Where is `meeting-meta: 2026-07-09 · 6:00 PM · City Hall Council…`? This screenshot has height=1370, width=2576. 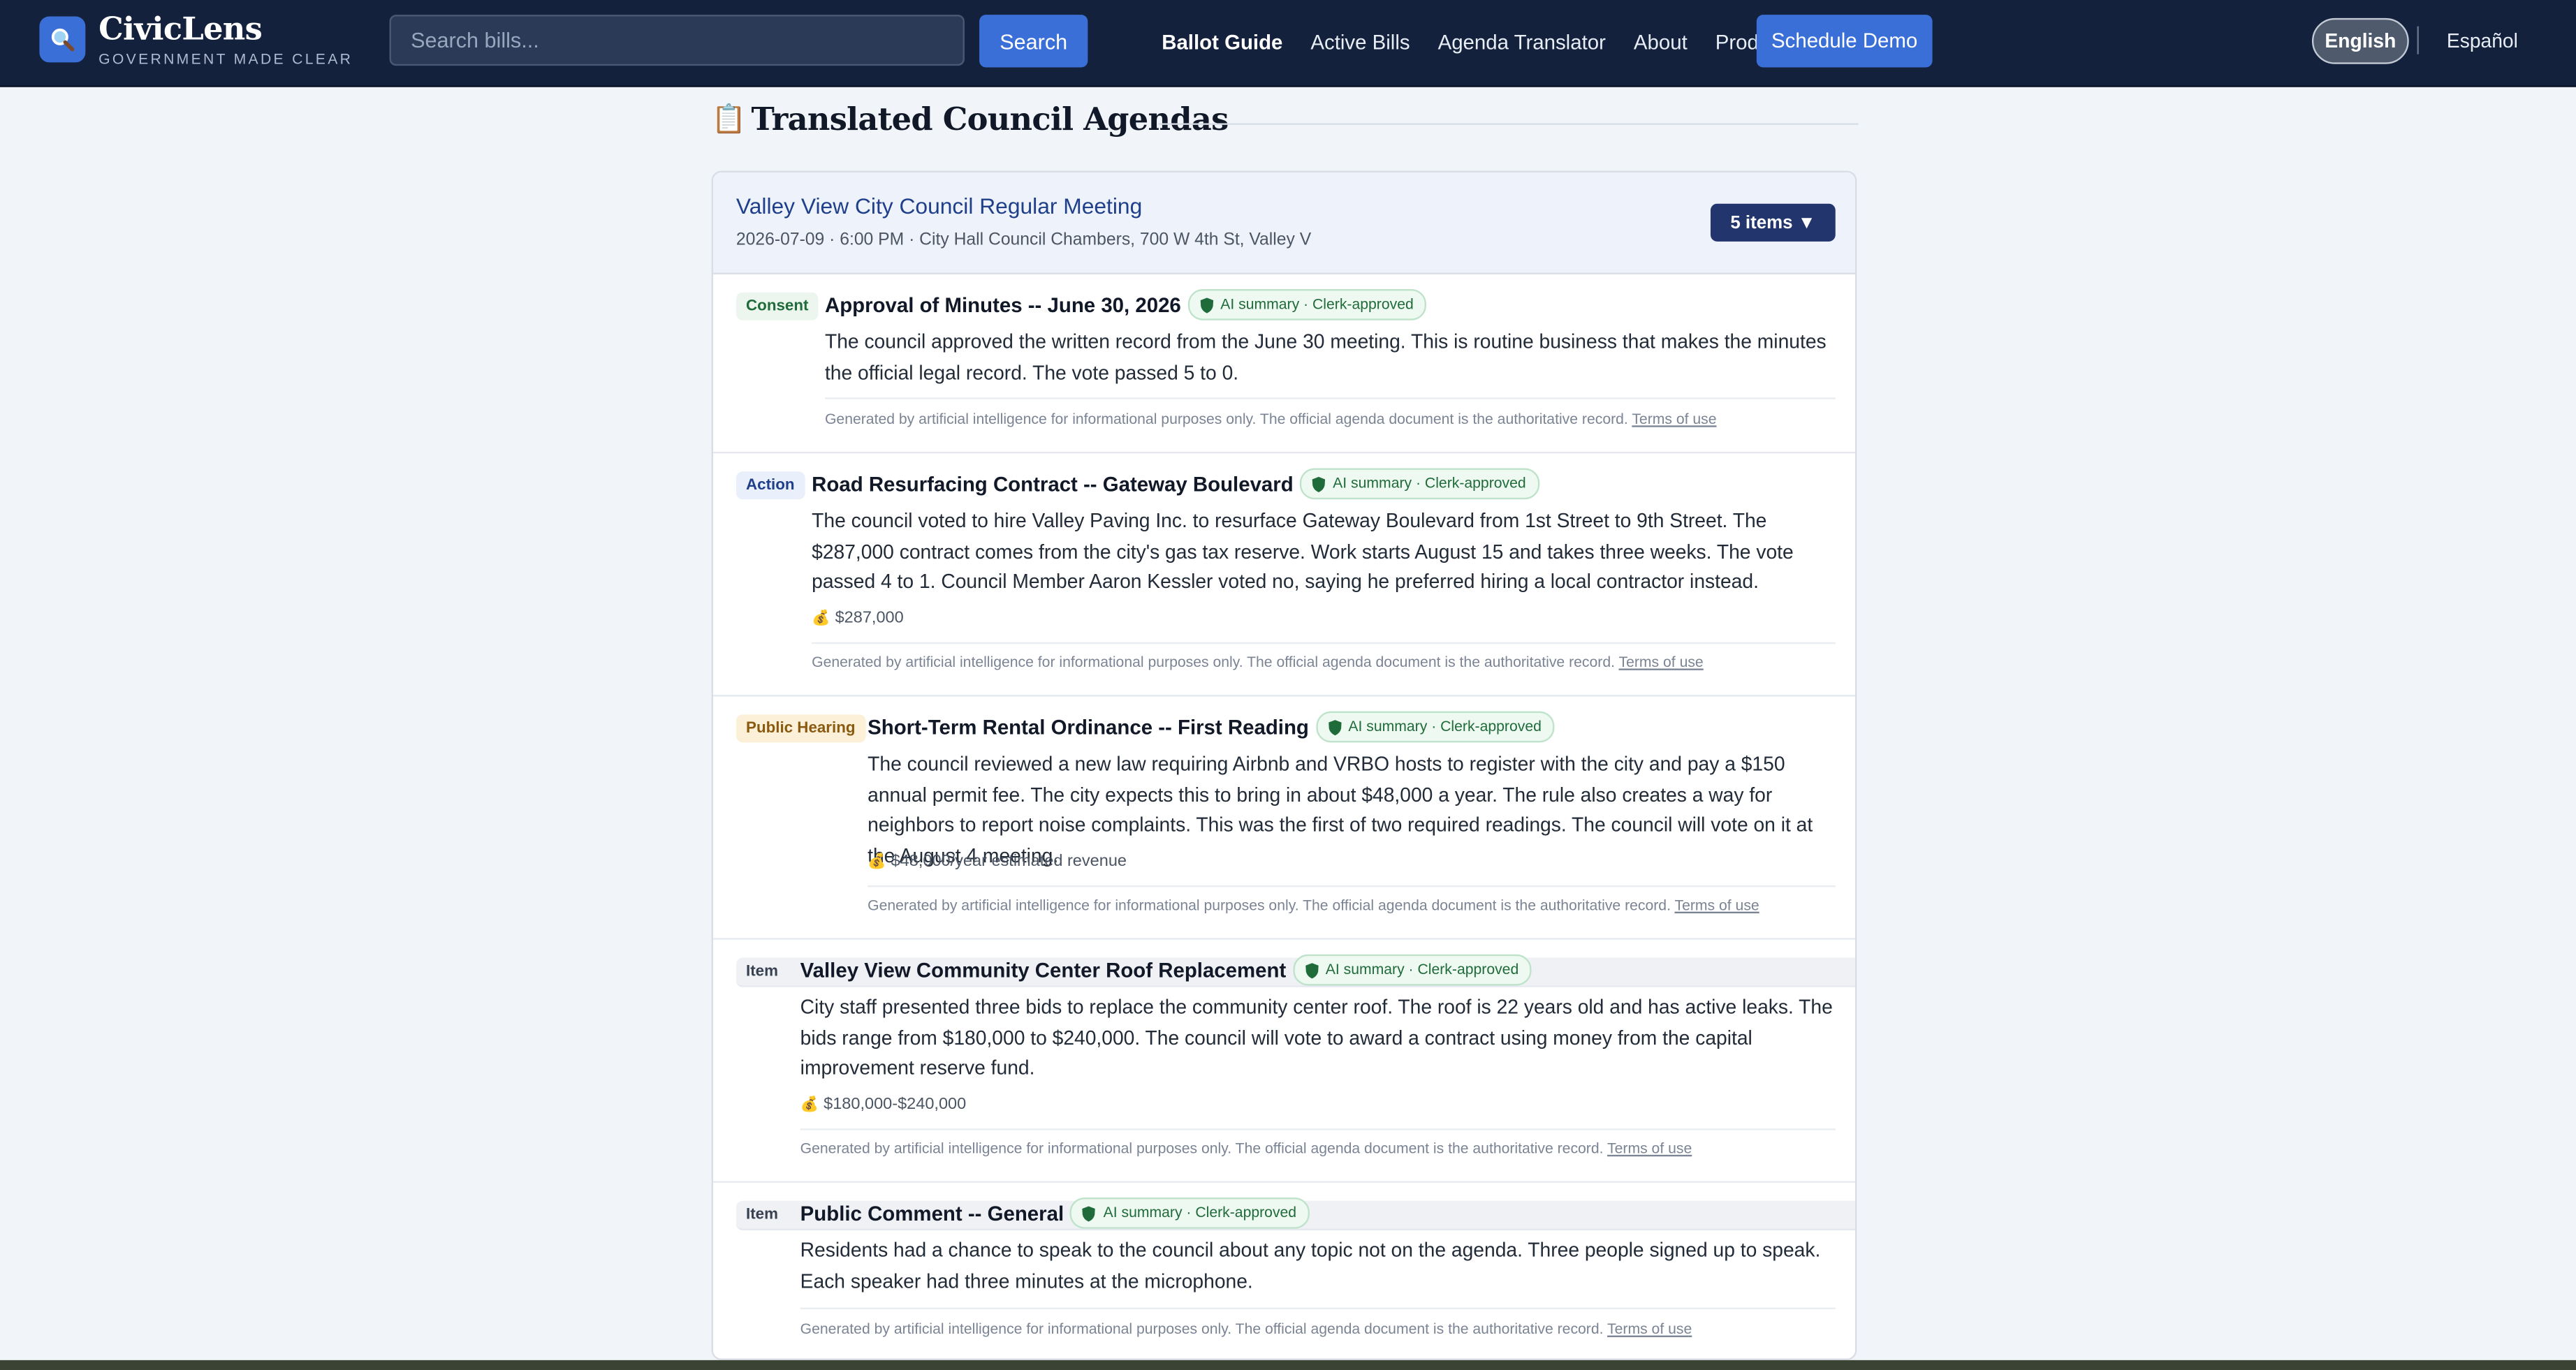 meeting-meta: 2026-07-09 · 6:00 PM · City Hall Council… is located at coordinates (1024, 240).